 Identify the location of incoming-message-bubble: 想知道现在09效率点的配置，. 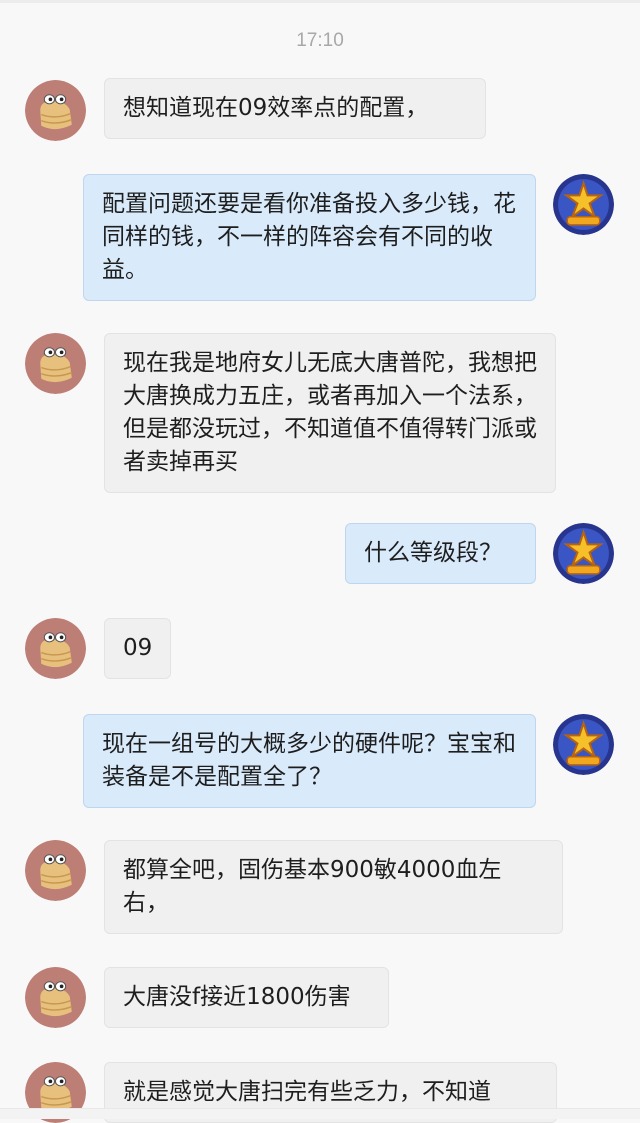
(295, 108).